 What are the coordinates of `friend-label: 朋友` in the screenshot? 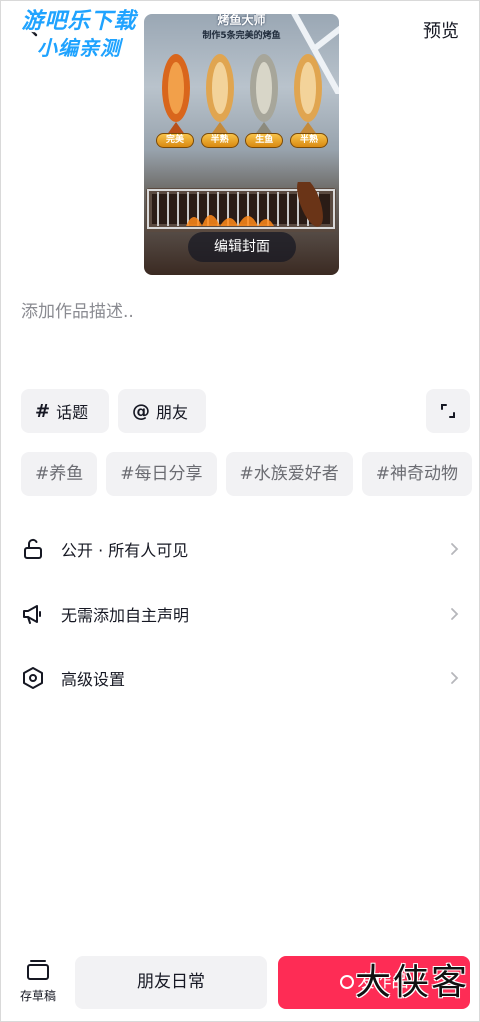 It's located at (172, 412).